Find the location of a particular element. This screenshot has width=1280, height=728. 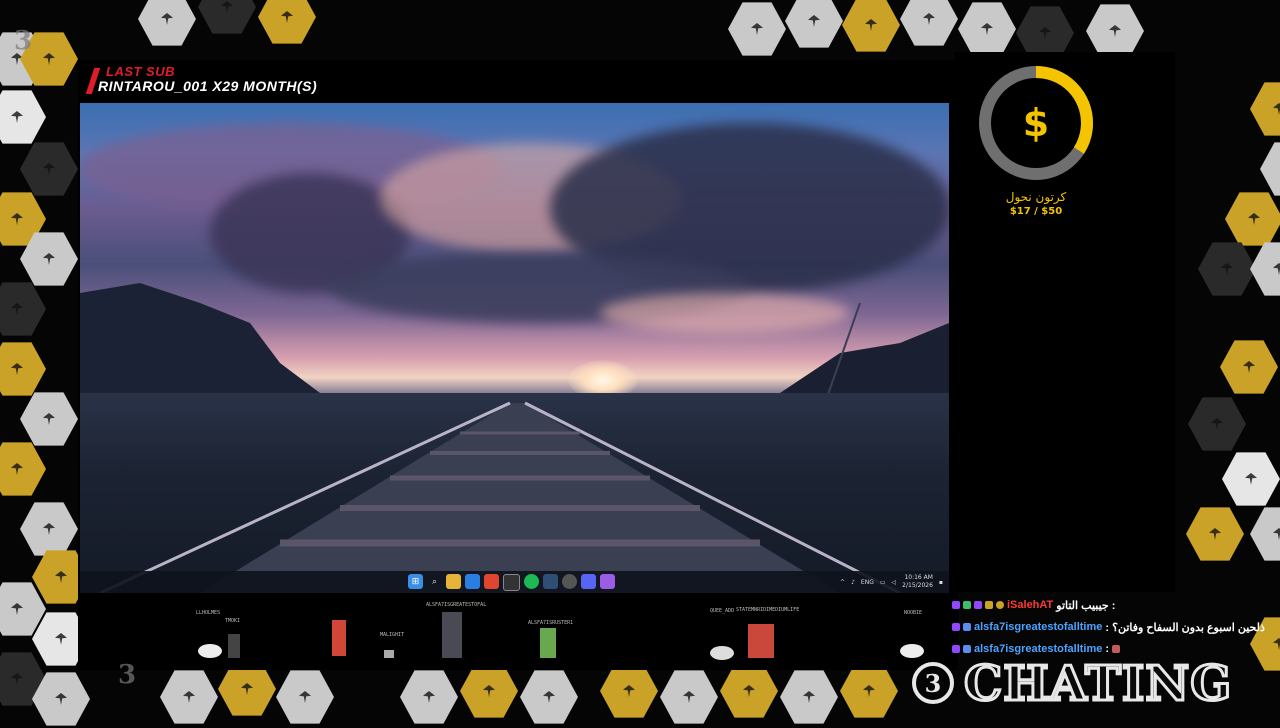

logo-word: CHATING is located at coordinates (1097, 684).